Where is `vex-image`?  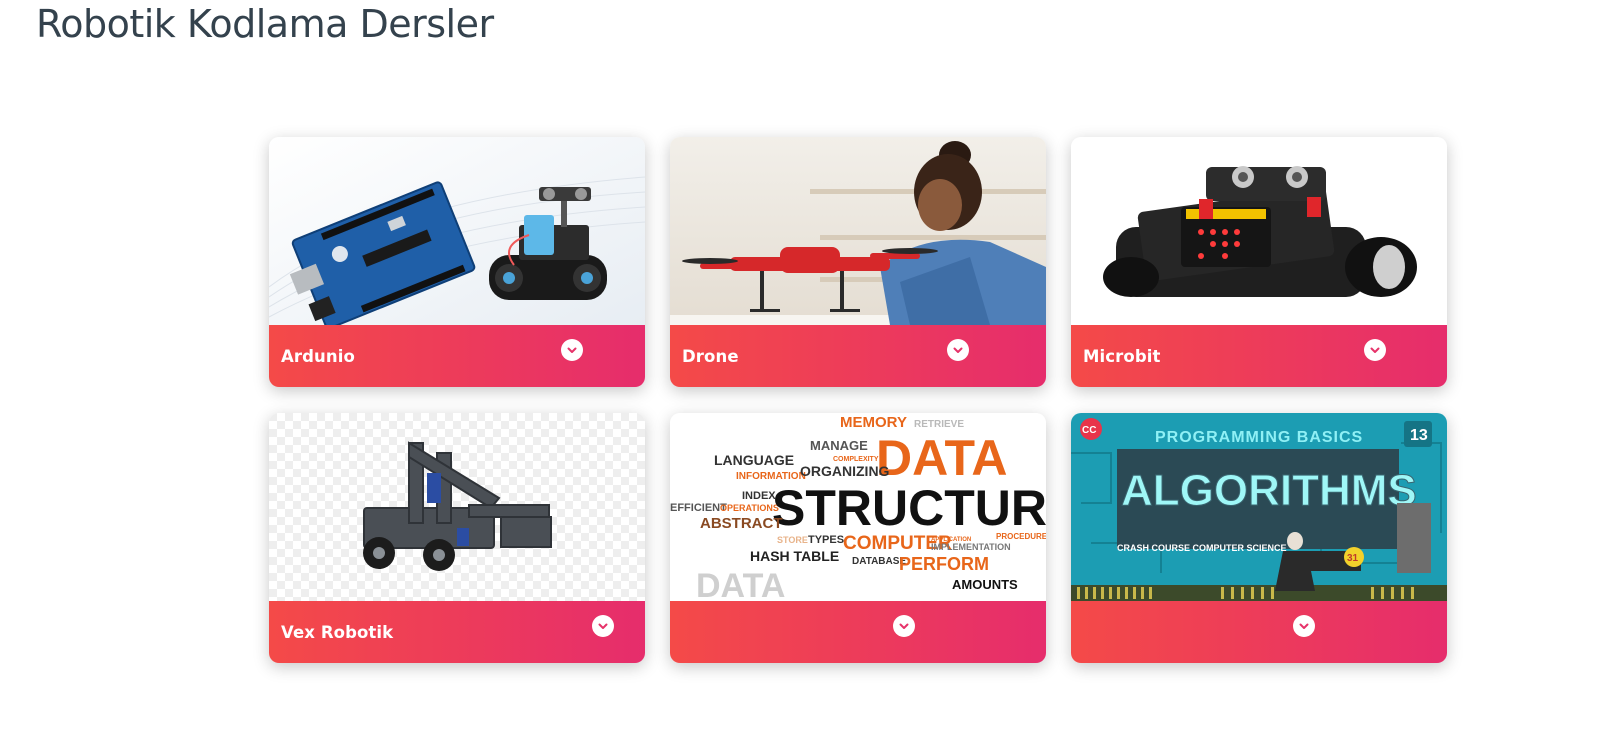
vex-image is located at coordinates (457, 507).